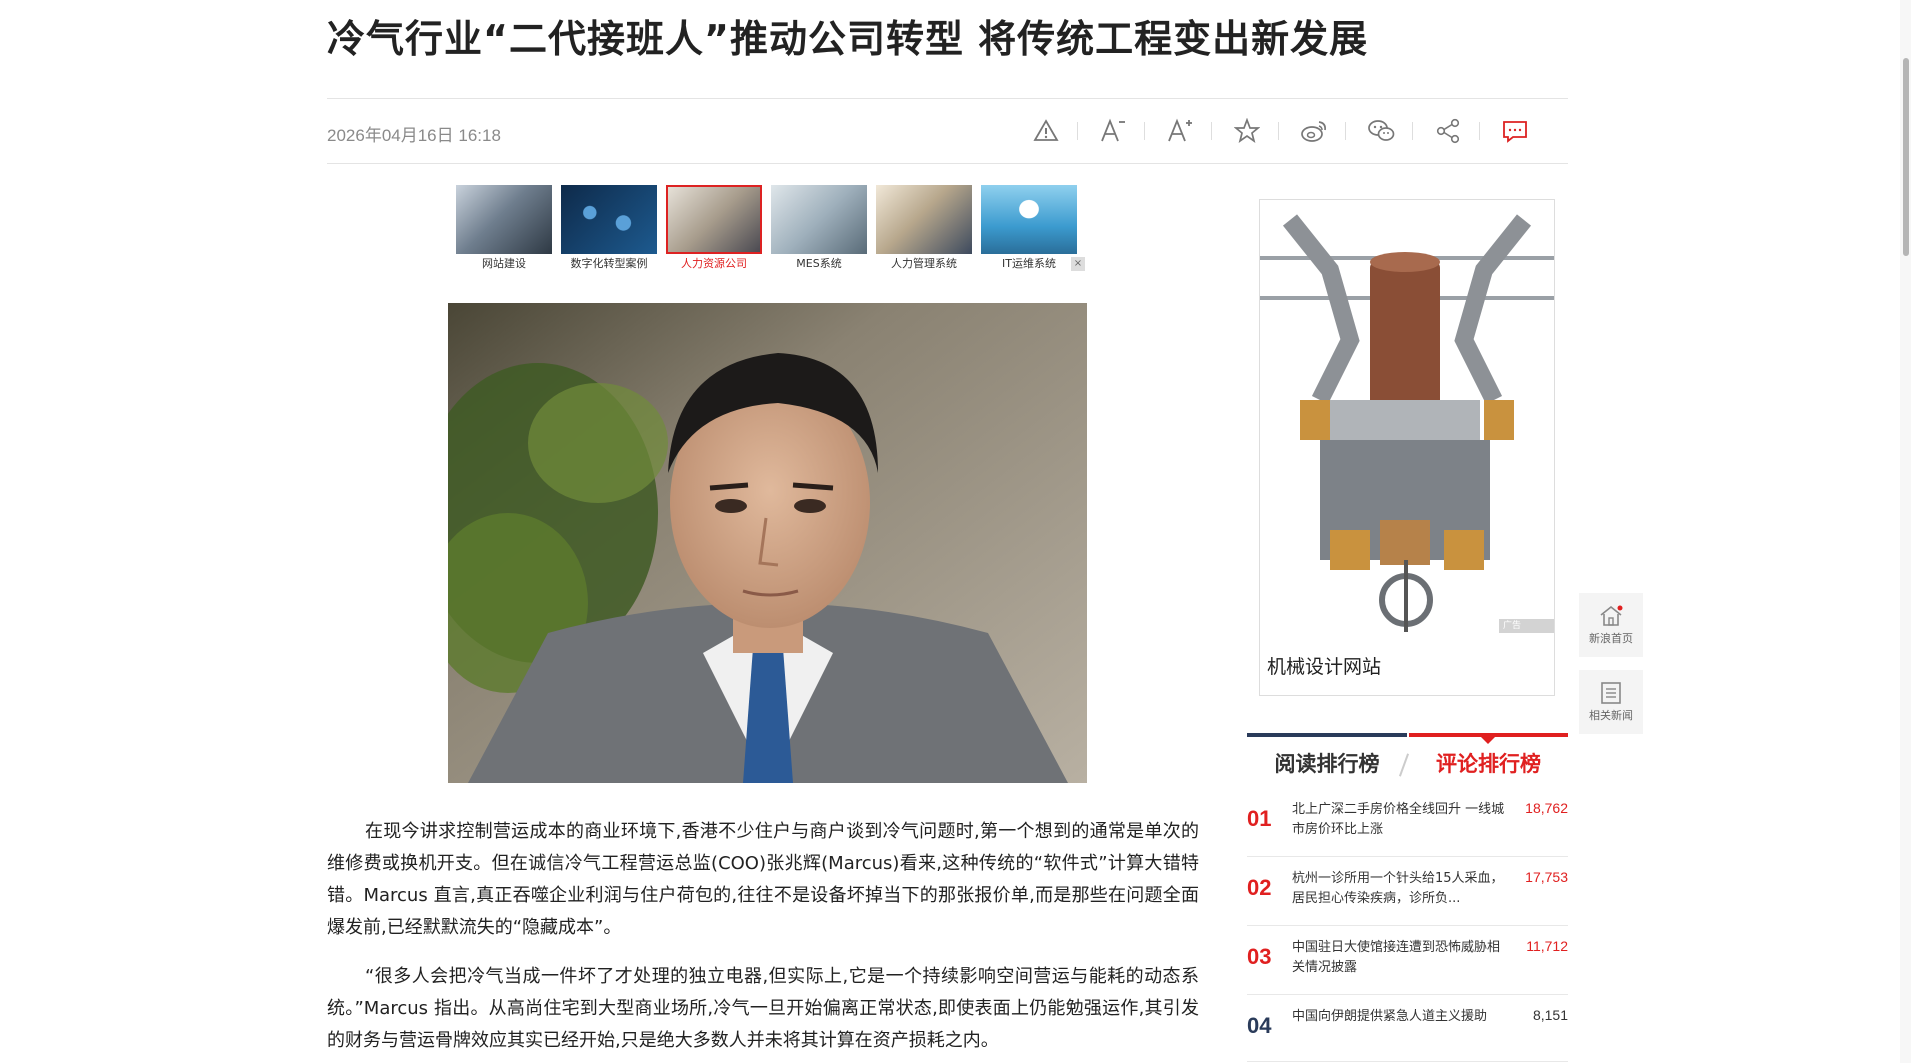  Describe the element at coordinates (1546, 877) in the screenshot. I see `rank-count: 17,753` at that location.